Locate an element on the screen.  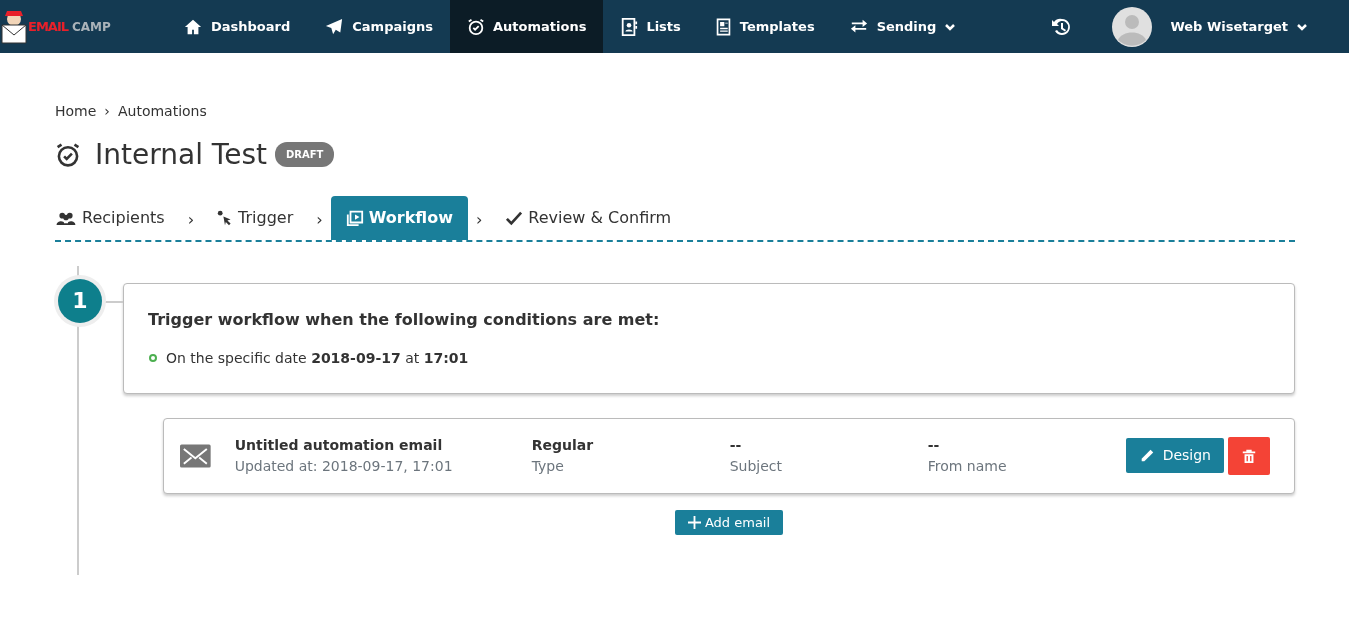
nav-link: Dashboard is located at coordinates (237, 26).